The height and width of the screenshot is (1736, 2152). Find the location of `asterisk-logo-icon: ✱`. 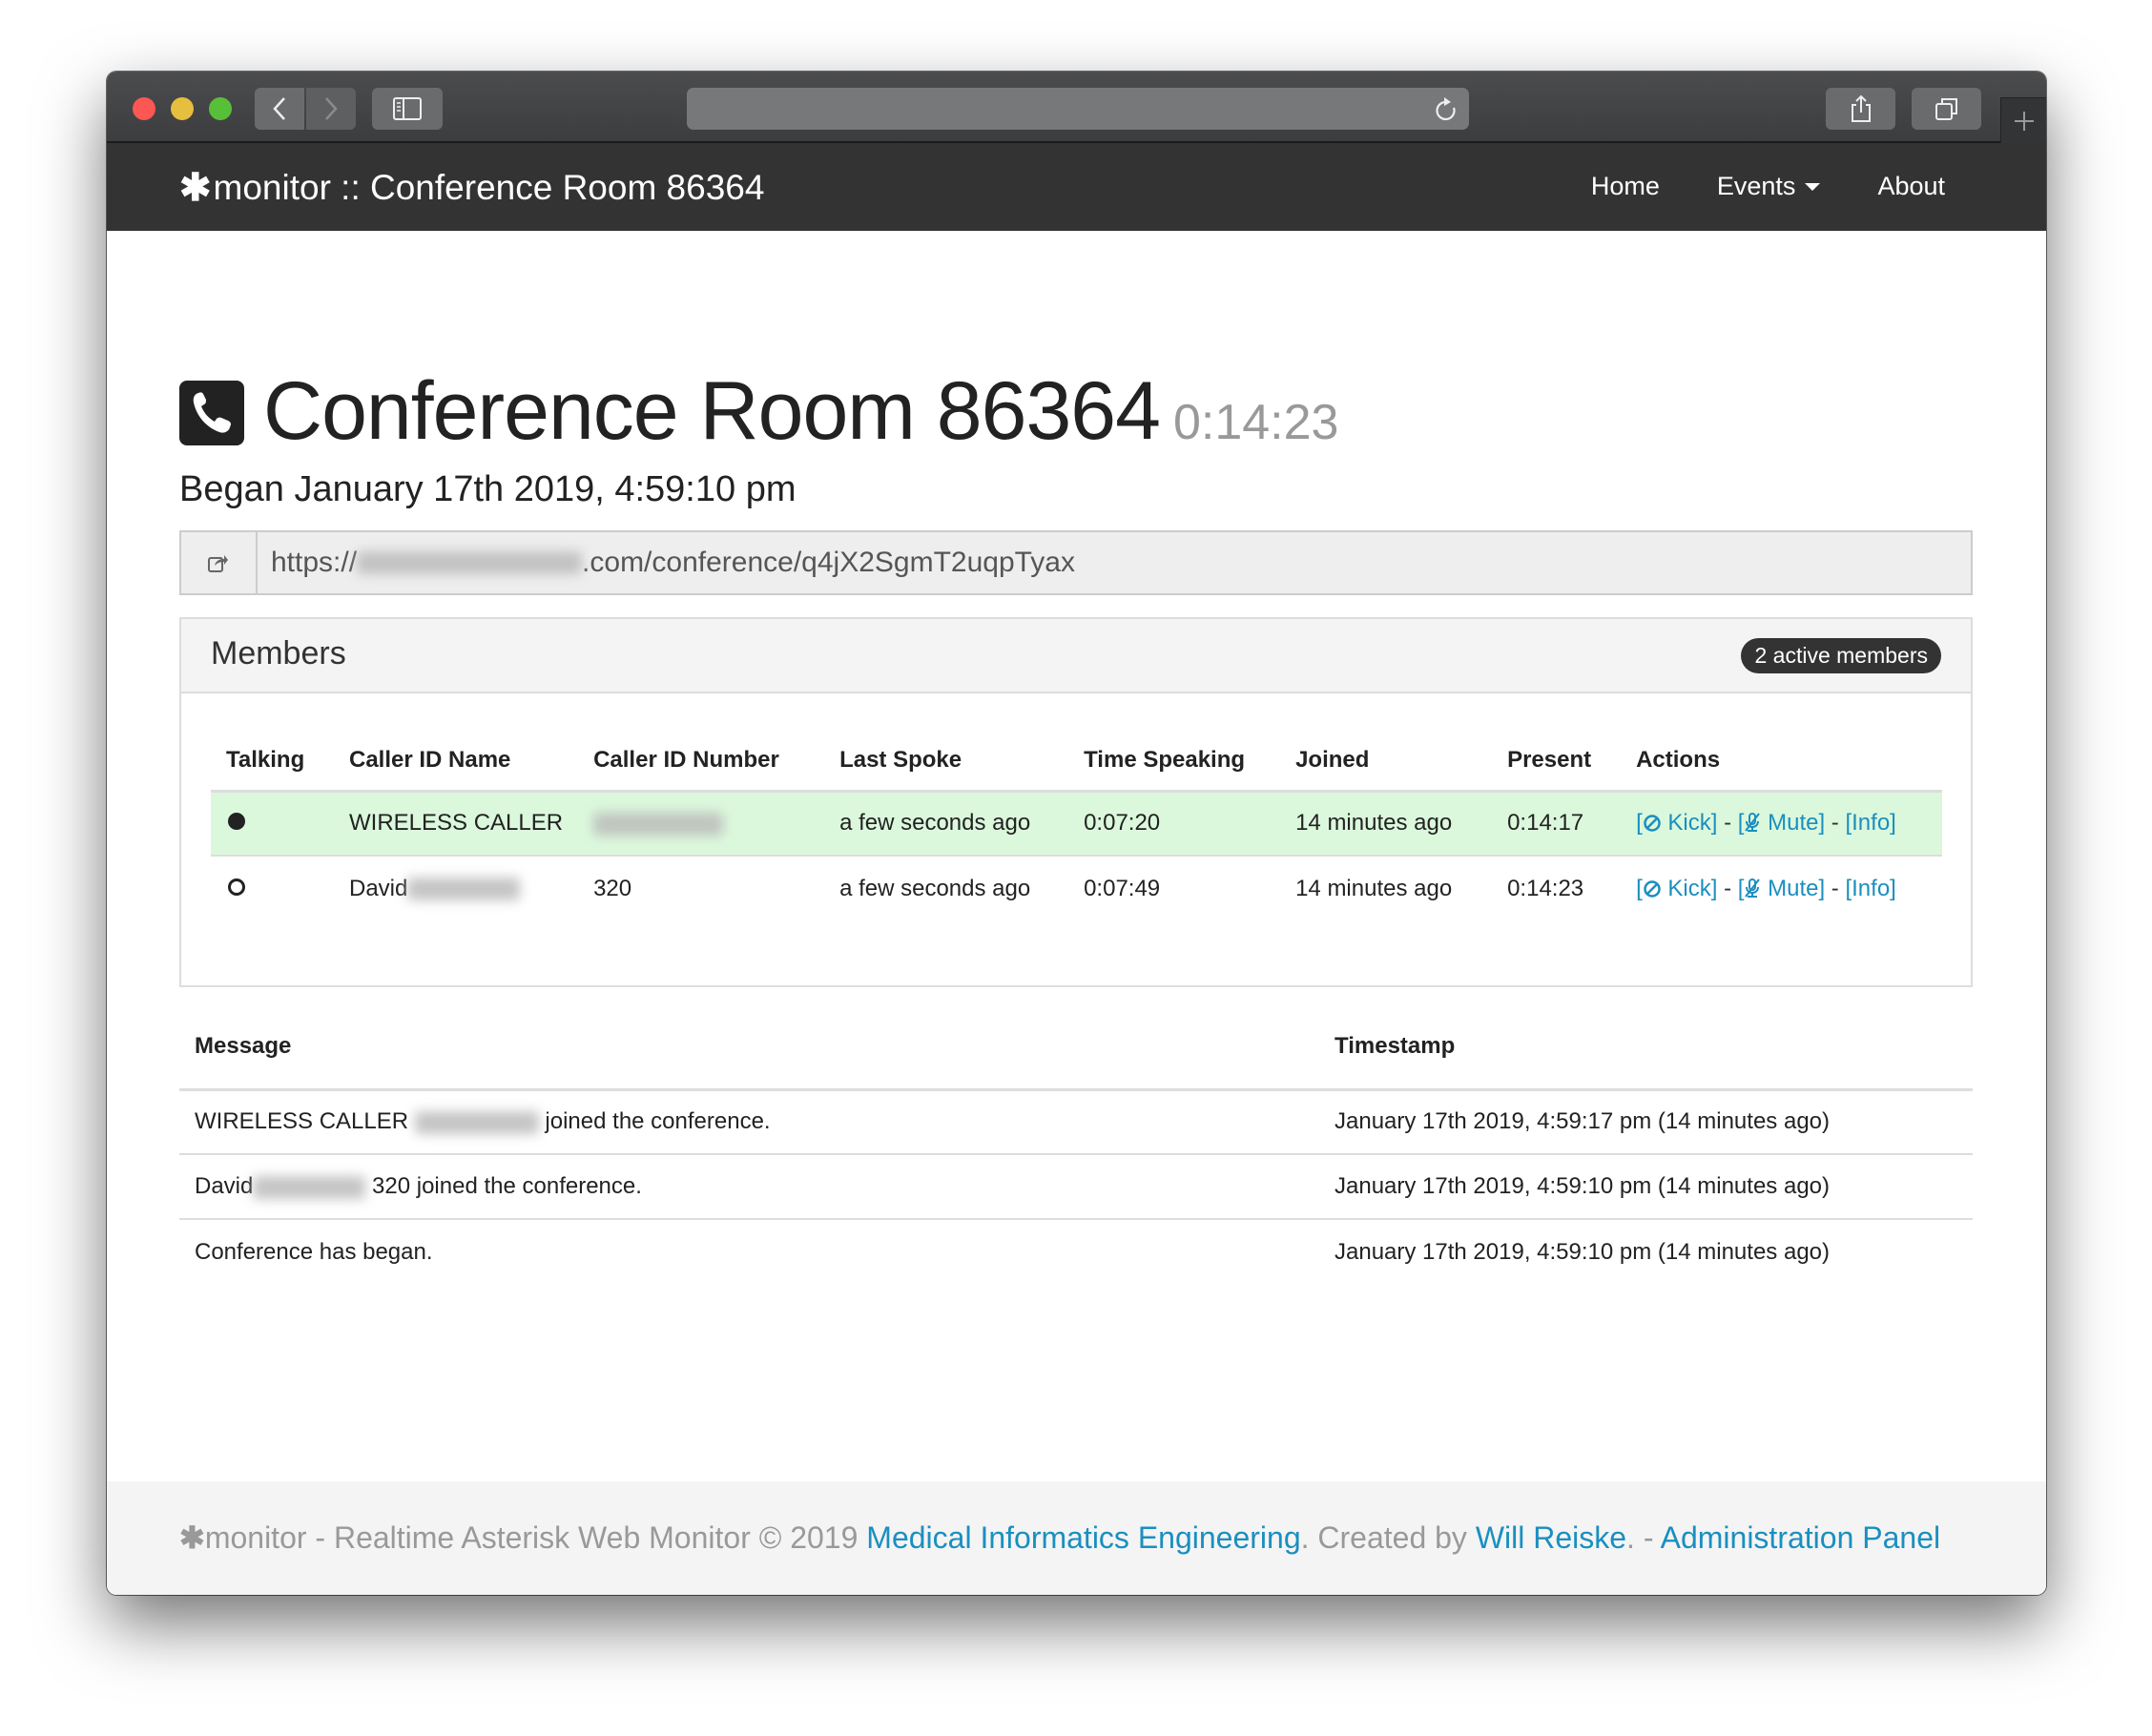

asterisk-logo-icon: ✱ is located at coordinates (192, 1537).